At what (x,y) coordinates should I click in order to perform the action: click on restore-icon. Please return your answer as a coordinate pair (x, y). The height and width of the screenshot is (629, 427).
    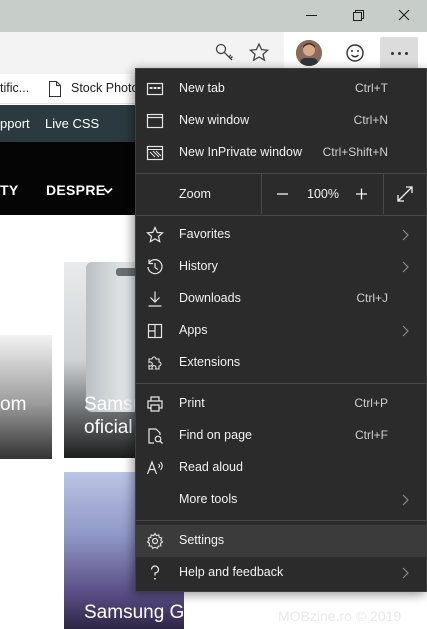
    Looking at the image, I should click on (358, 15).